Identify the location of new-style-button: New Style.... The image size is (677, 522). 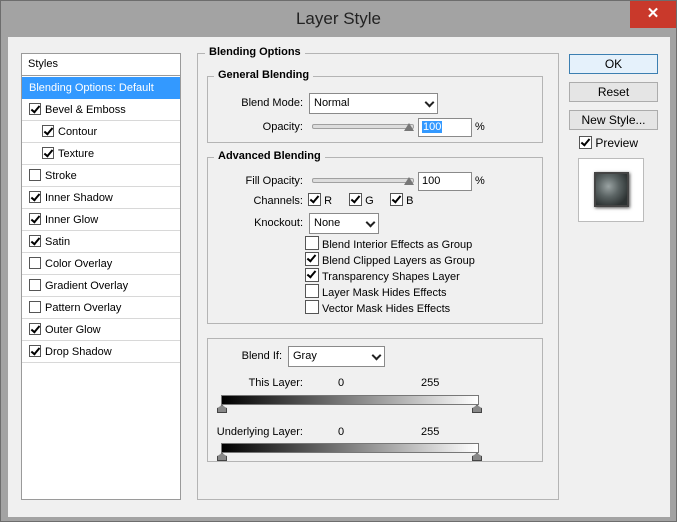
(613, 120).